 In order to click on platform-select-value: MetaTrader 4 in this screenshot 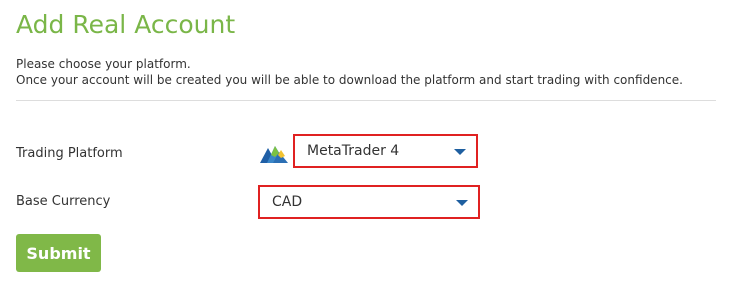, I will do `click(353, 151)`.